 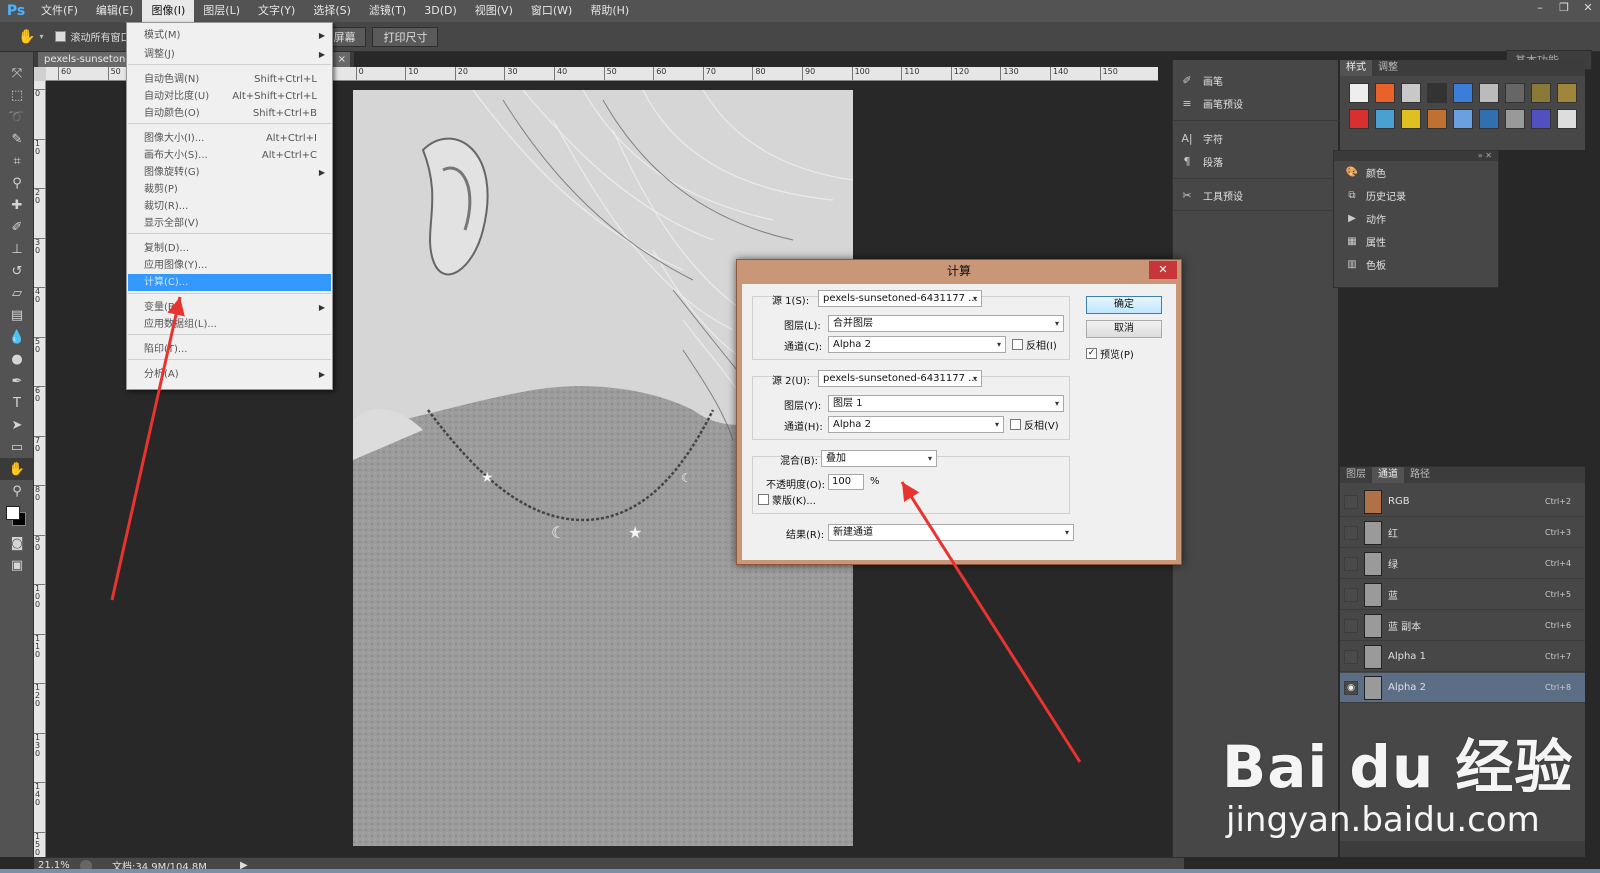 I want to click on actions-panel-button: ▶ 动作, so click(x=1416, y=218).